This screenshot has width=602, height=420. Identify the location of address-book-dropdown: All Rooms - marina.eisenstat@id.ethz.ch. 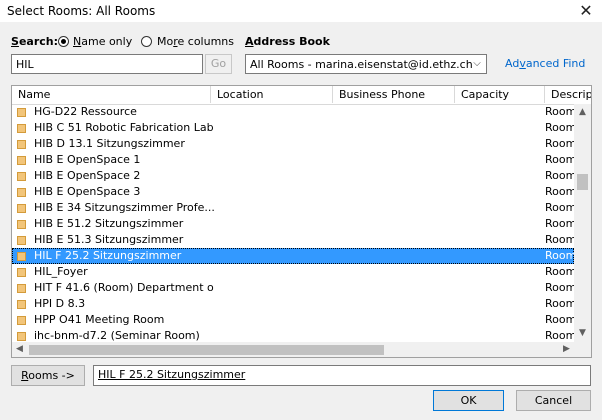
(366, 64).